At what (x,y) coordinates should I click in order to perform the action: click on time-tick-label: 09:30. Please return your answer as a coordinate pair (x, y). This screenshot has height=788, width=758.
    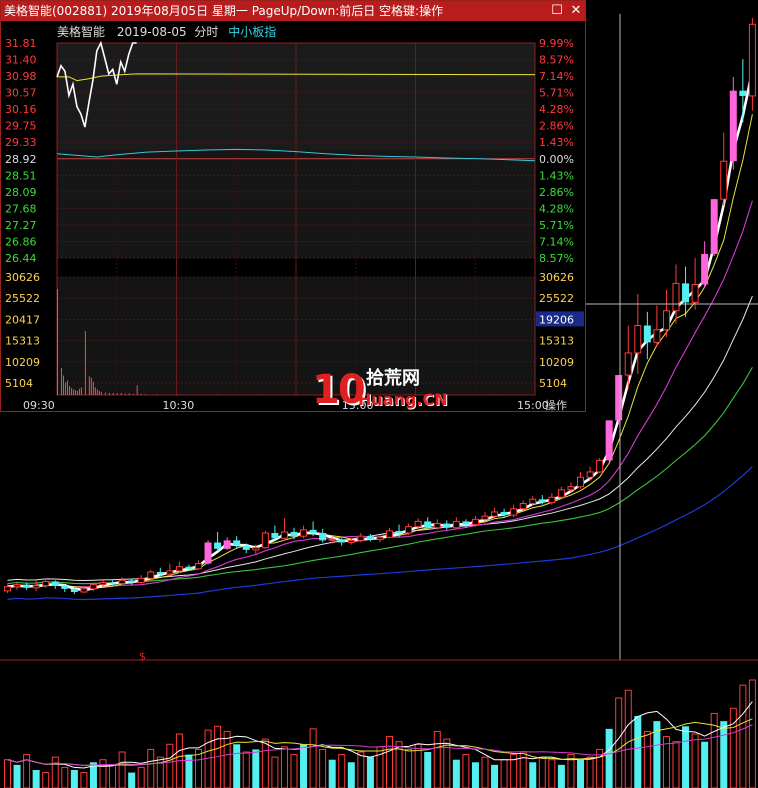
    Looking at the image, I should click on (39, 405).